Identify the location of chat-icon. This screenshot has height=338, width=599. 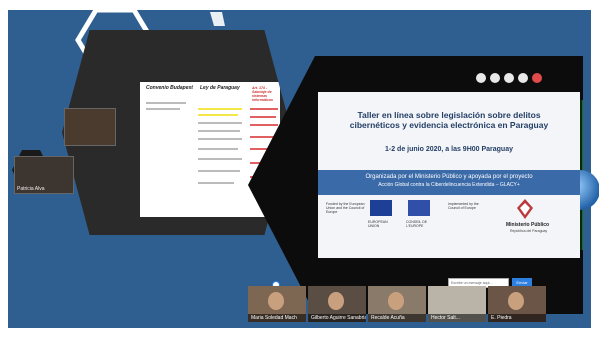
(481, 78).